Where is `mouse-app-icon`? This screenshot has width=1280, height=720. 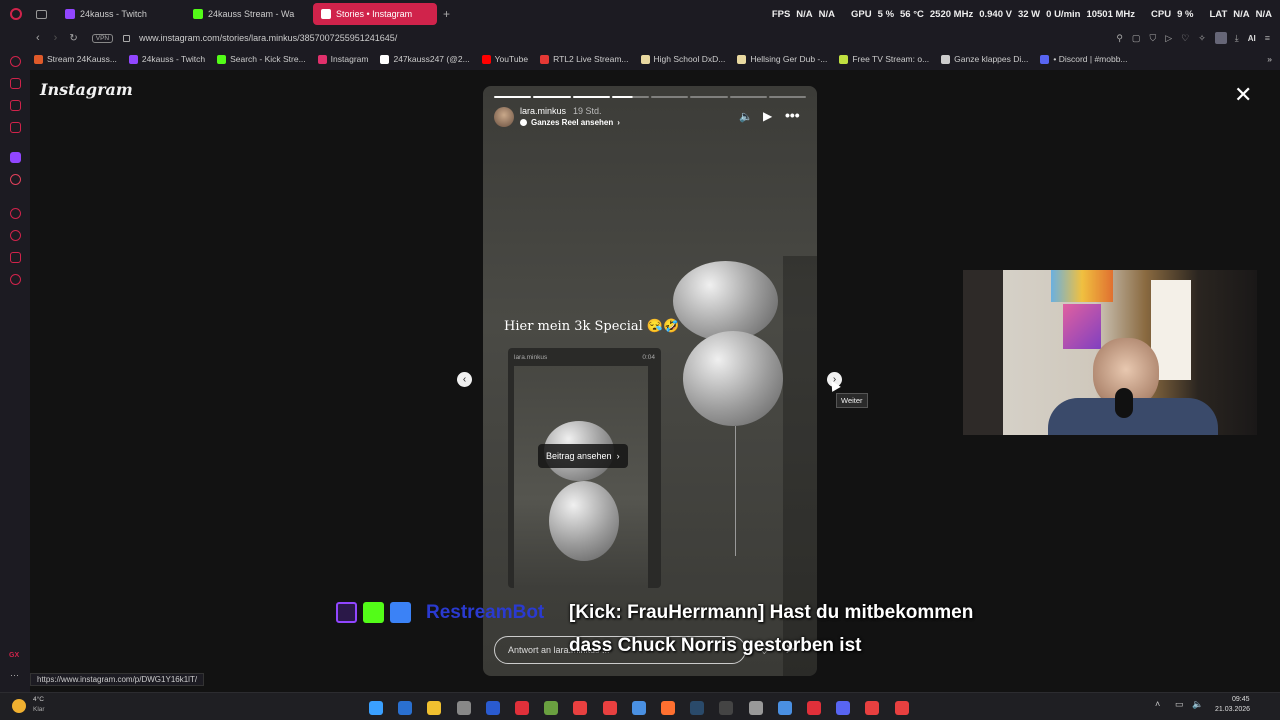
mouse-app-icon is located at coordinates (463, 708).